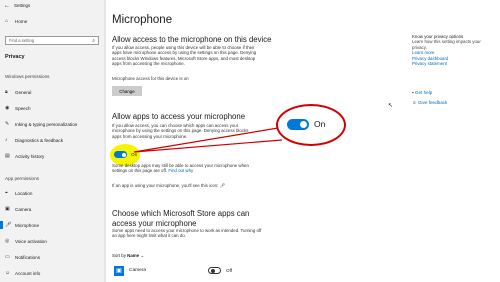  What do you see at coordinates (8, 273) in the screenshot?
I see `account-icon: ☺` at bounding box center [8, 273].